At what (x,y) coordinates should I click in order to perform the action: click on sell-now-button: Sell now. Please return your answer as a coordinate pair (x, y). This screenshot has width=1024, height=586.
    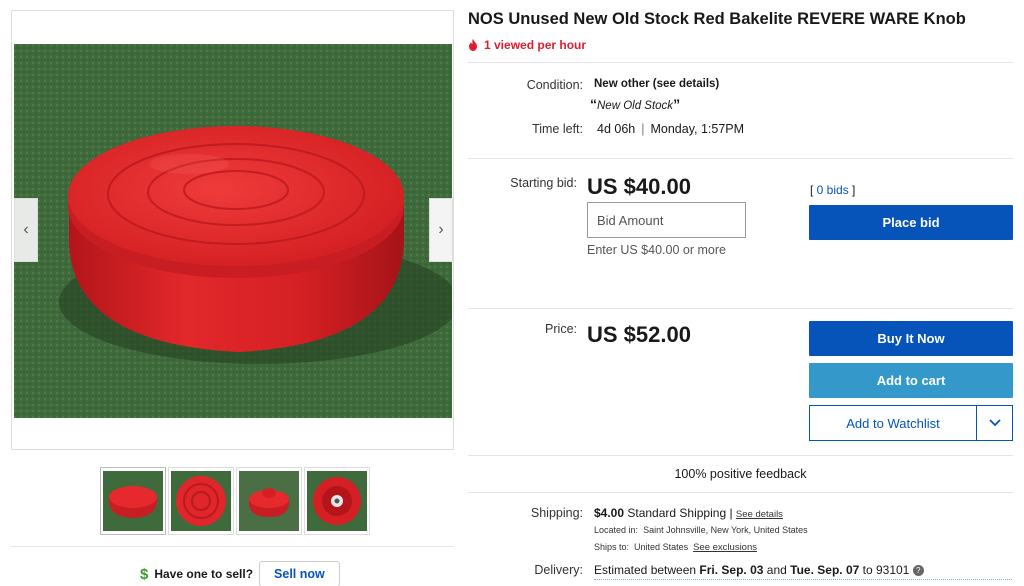
    Looking at the image, I should click on (299, 573).